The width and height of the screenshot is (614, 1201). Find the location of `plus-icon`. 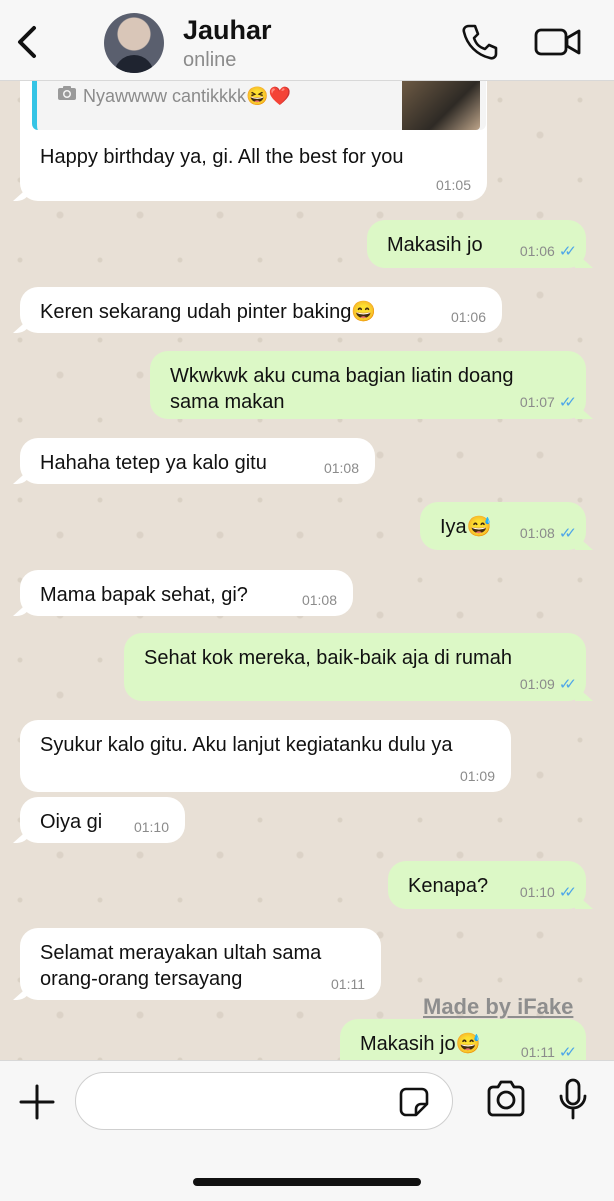

plus-icon is located at coordinates (37, 1102).